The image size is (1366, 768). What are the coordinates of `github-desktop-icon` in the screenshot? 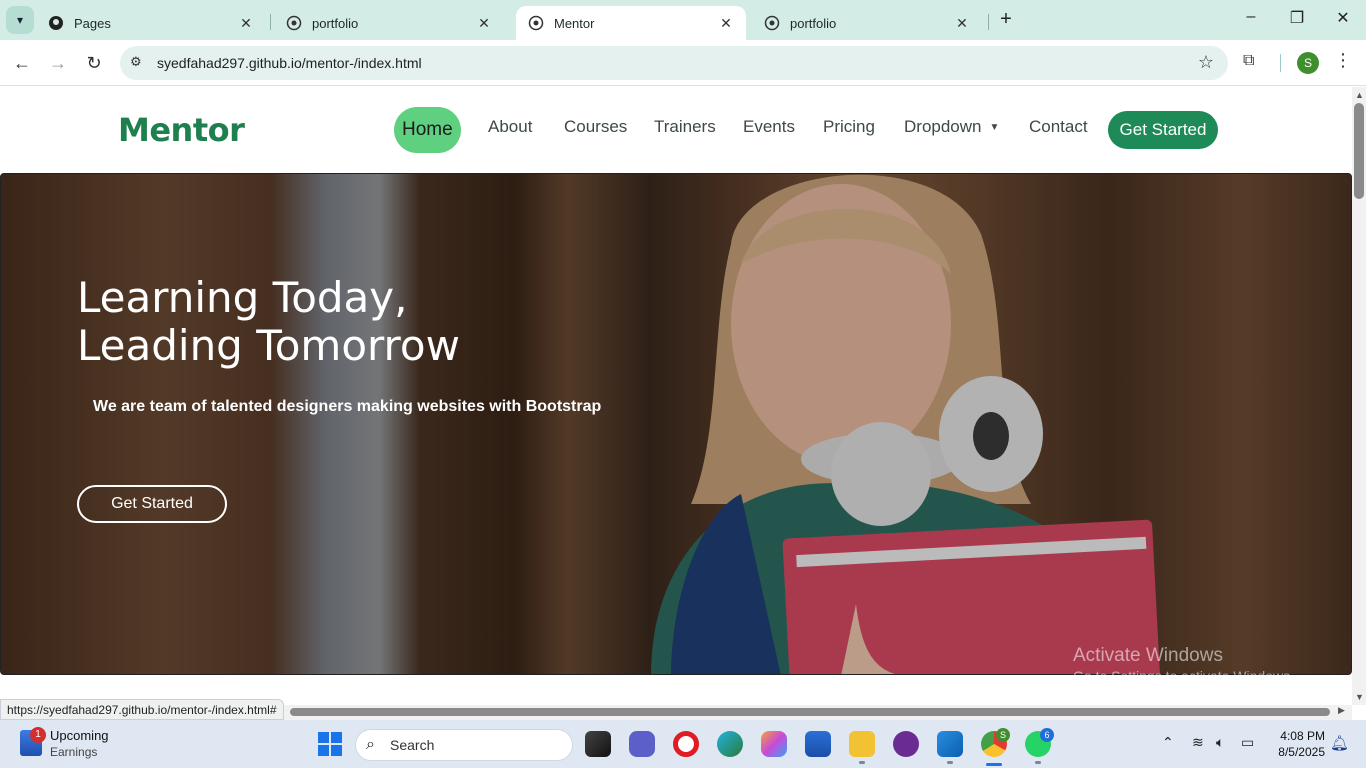 It's located at (906, 744).